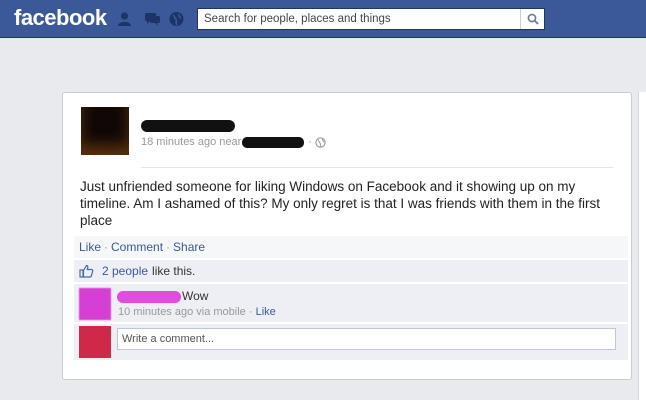  I want to click on comment-composer, so click(351, 342).